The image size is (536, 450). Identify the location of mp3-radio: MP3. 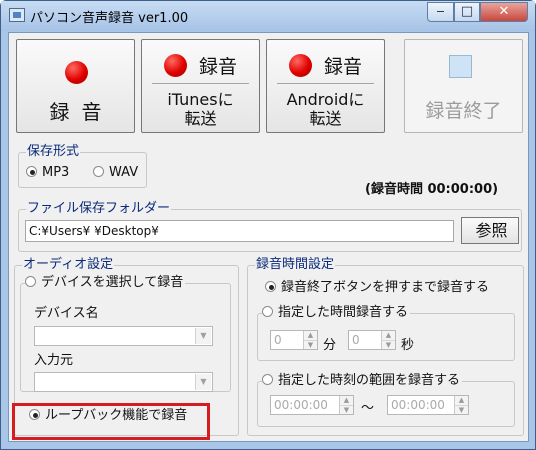
(47, 173).